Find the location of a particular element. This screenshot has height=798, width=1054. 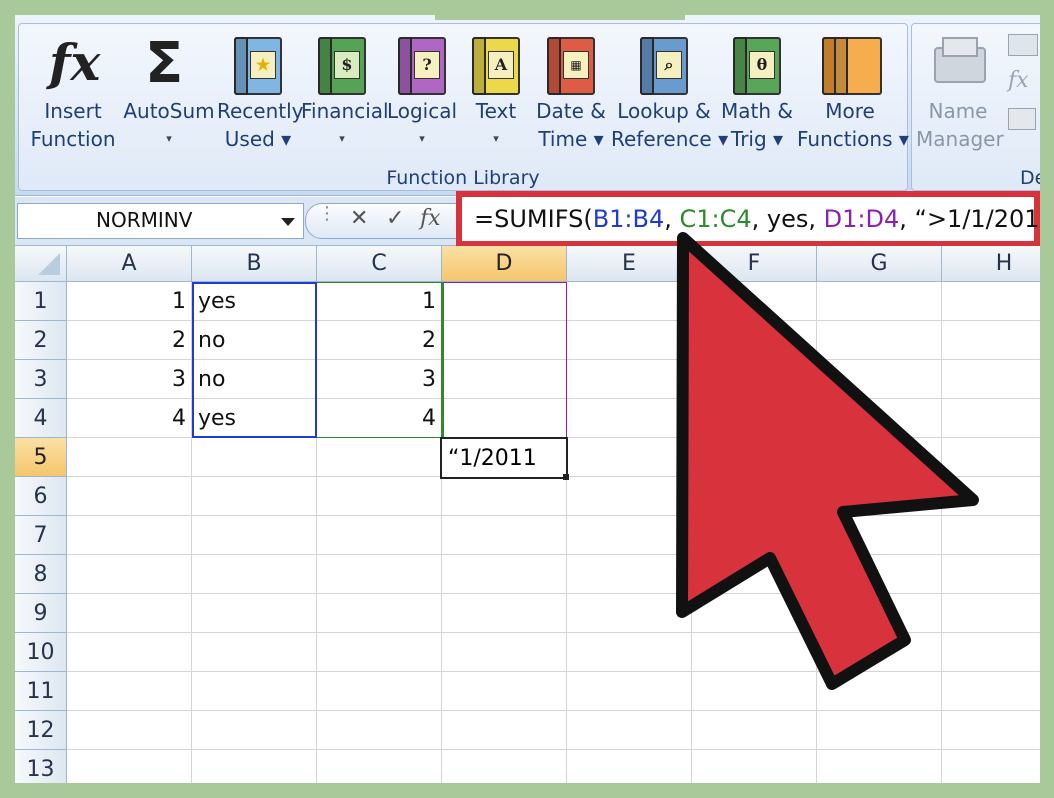

logical-dropdown: ▾ is located at coordinates (422, 139).